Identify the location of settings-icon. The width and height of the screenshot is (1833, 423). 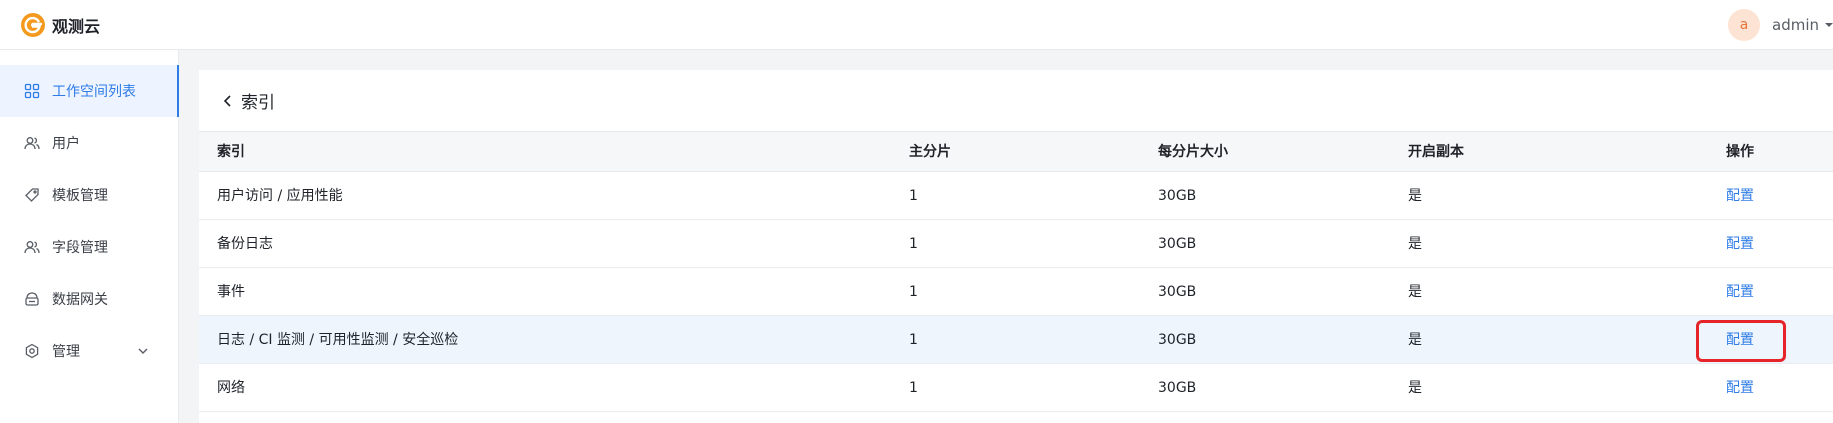
(32, 351).